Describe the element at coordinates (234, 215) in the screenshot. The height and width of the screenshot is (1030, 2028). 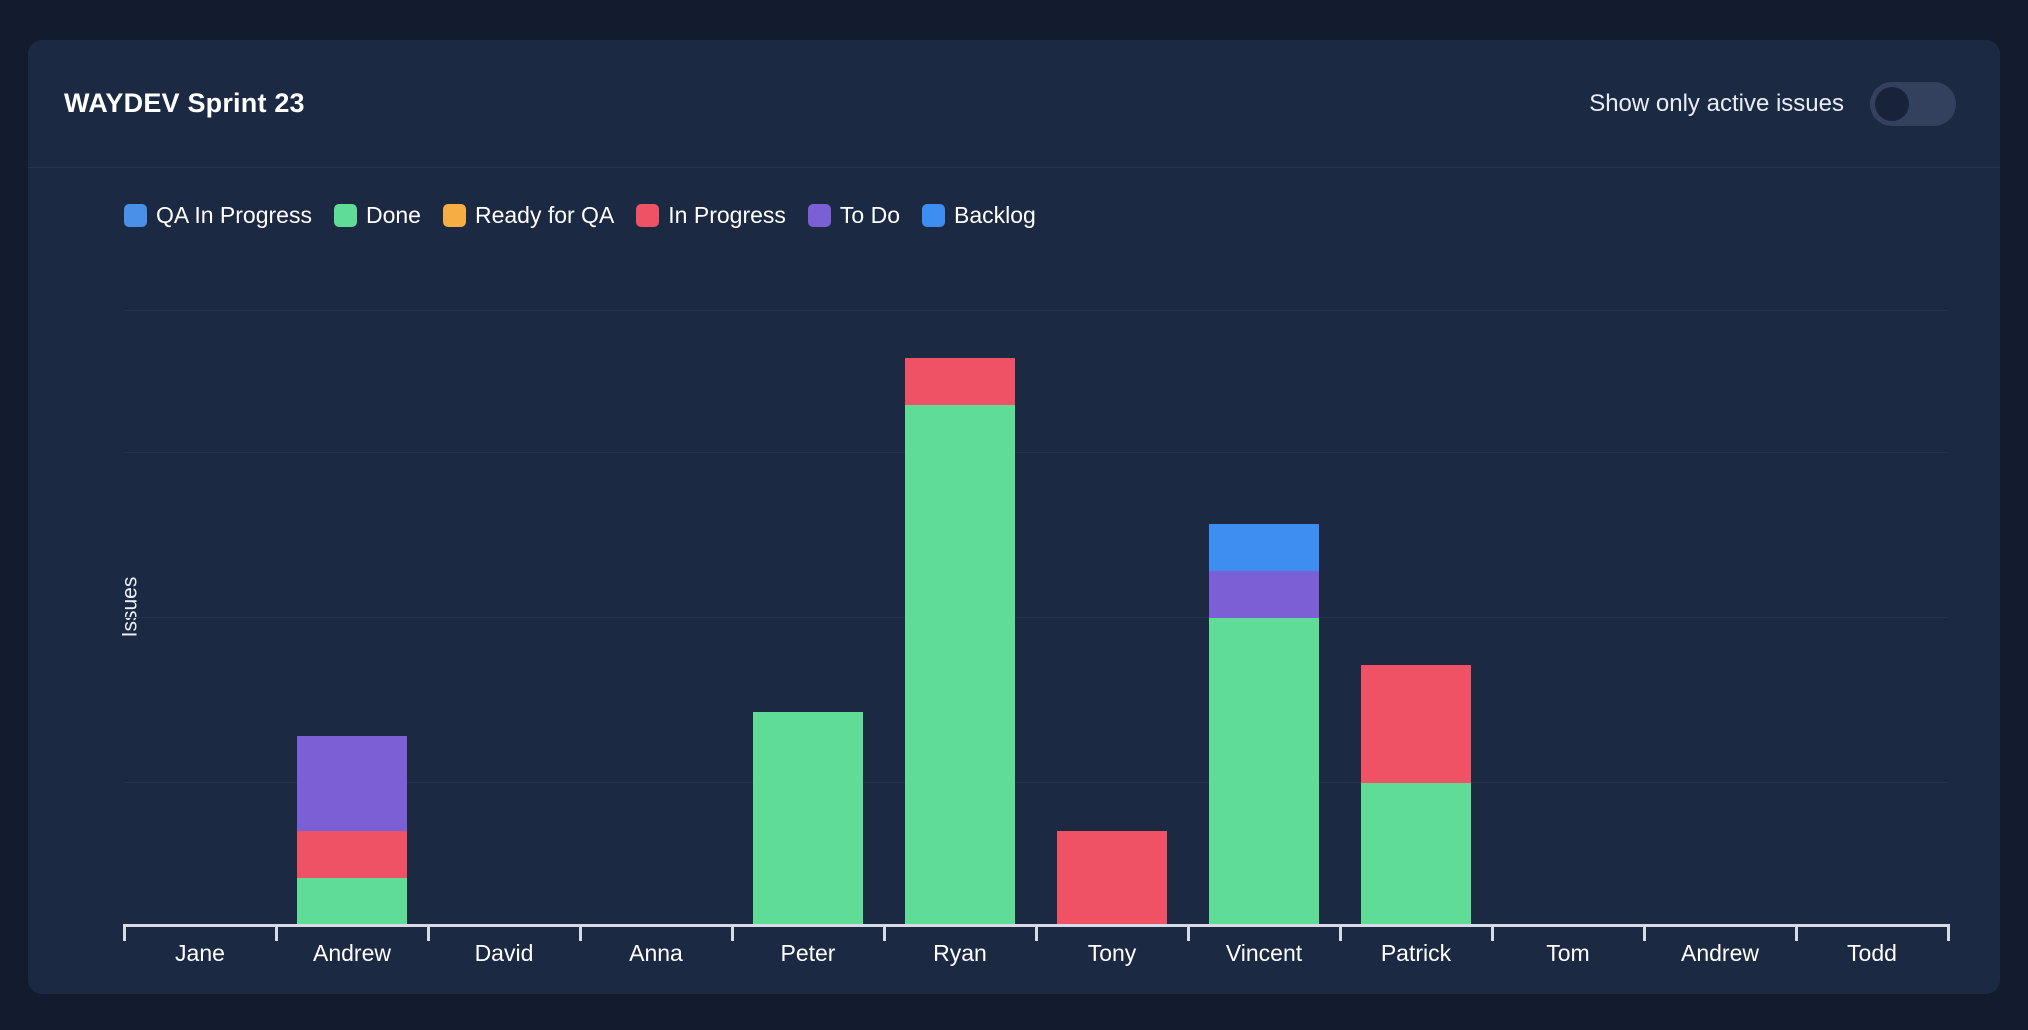
I see `legend-label: QA In Progress` at that location.